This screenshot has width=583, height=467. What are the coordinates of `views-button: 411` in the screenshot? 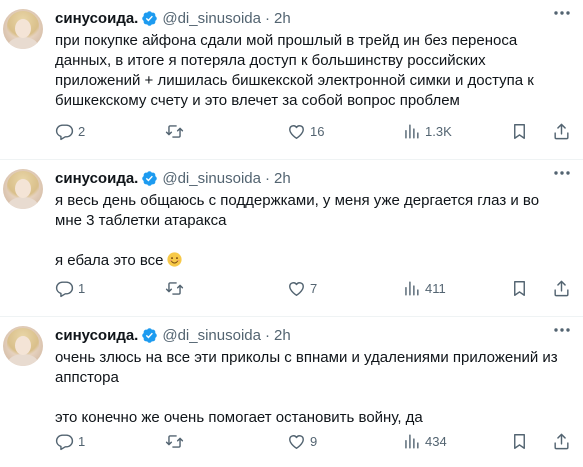 It's located at (424, 288).